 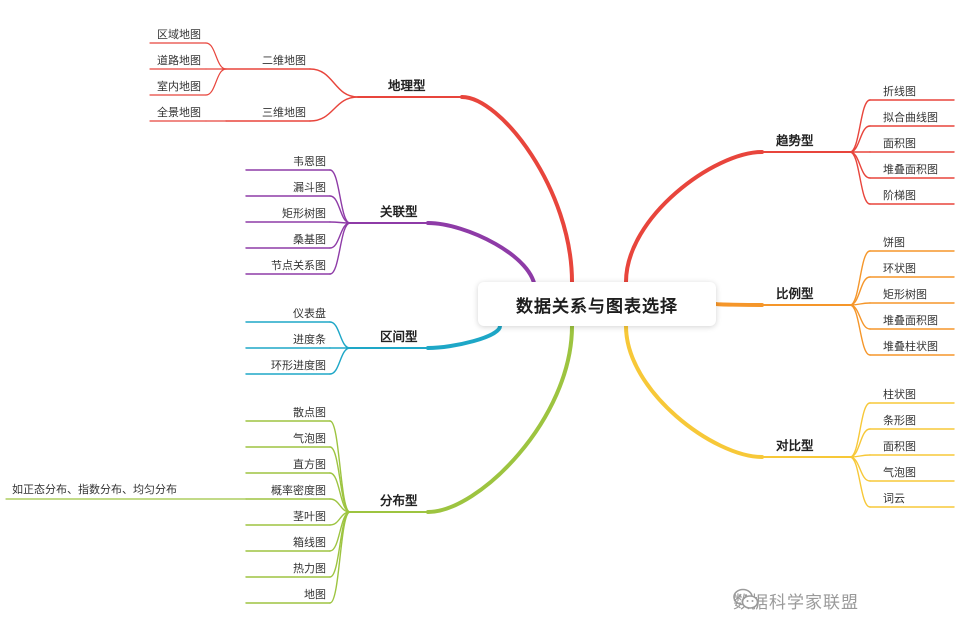 What do you see at coordinates (899, 144) in the screenshot?
I see `branch-trend-item-2: 面积图` at bounding box center [899, 144].